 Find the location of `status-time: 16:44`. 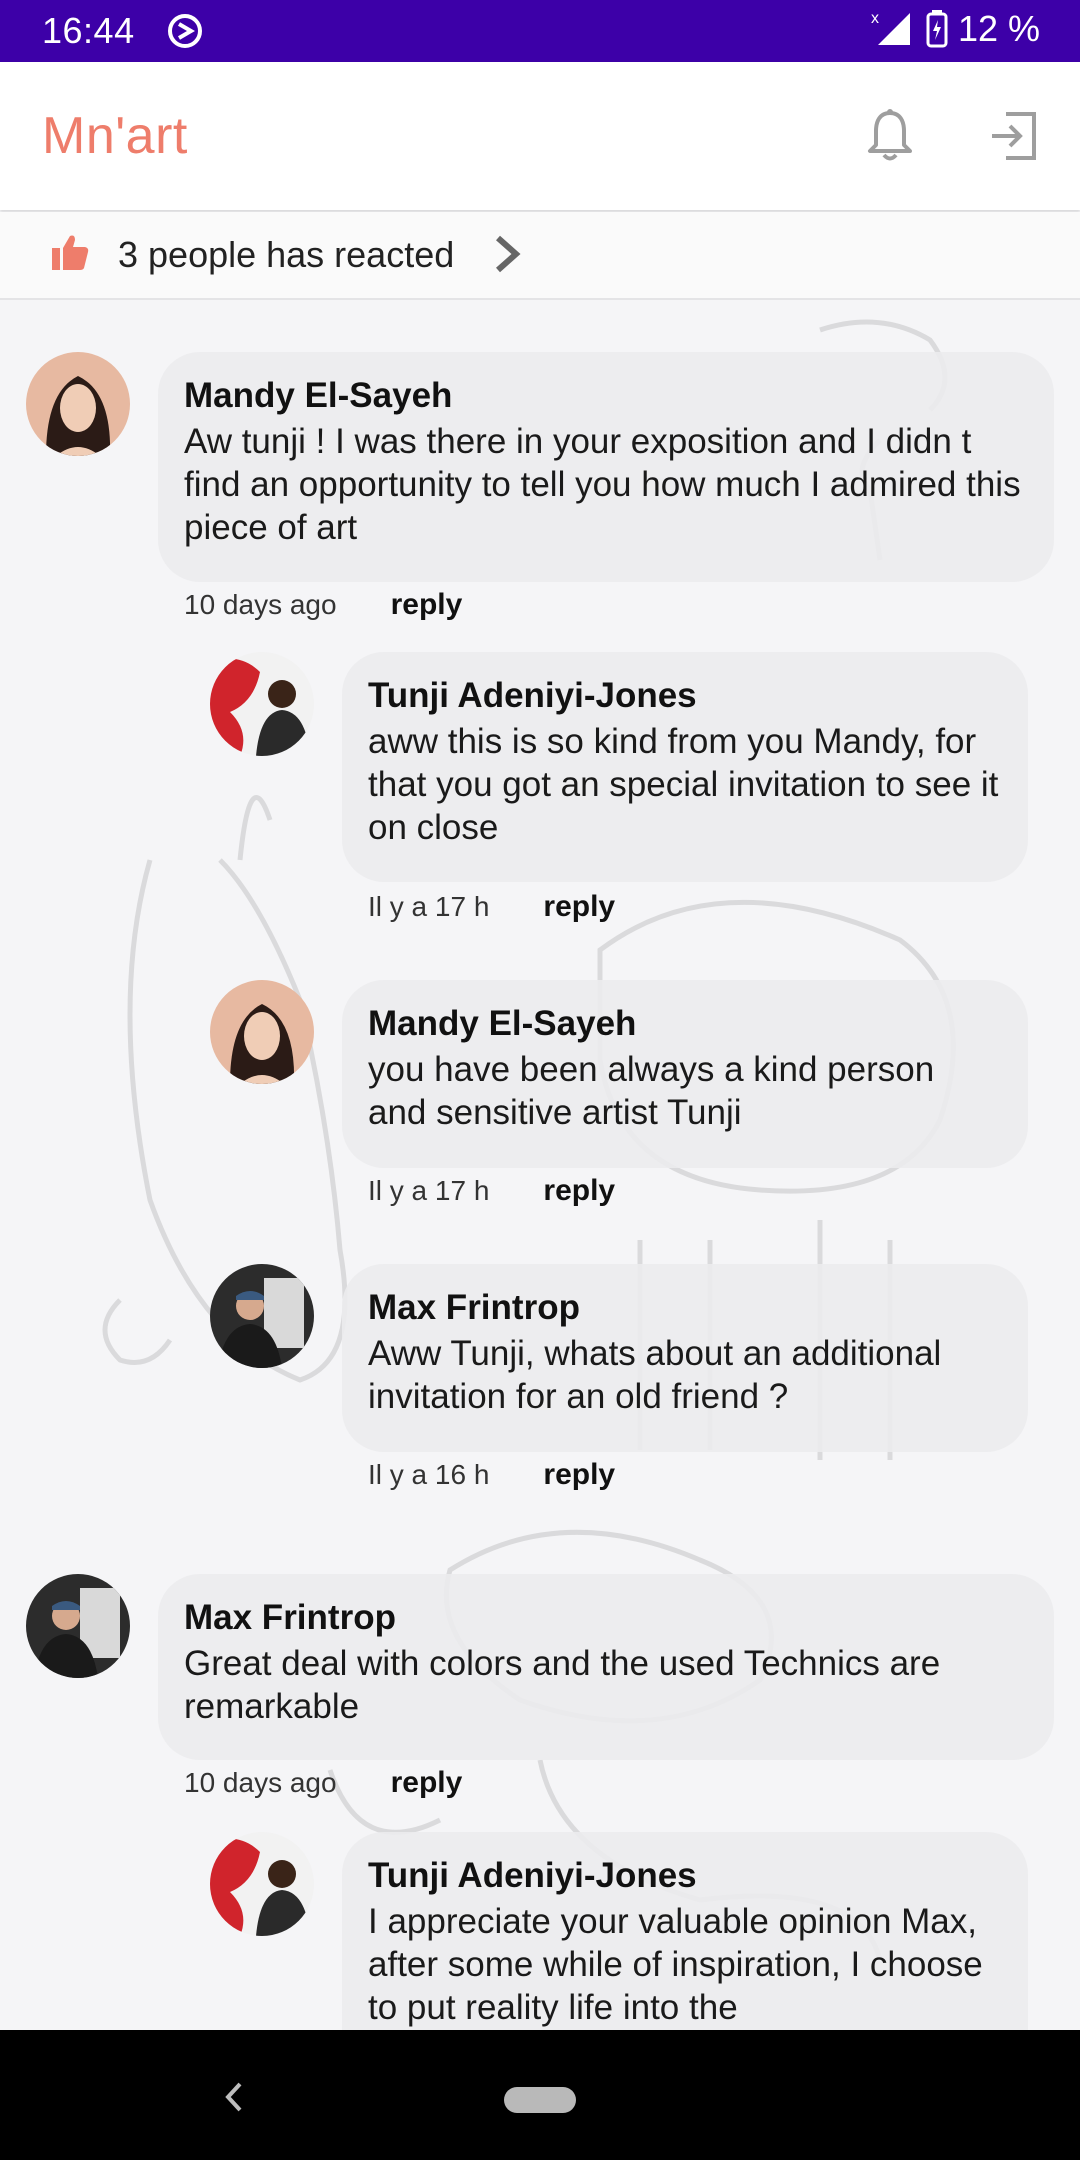

status-time: 16:44 is located at coordinates (88, 30).